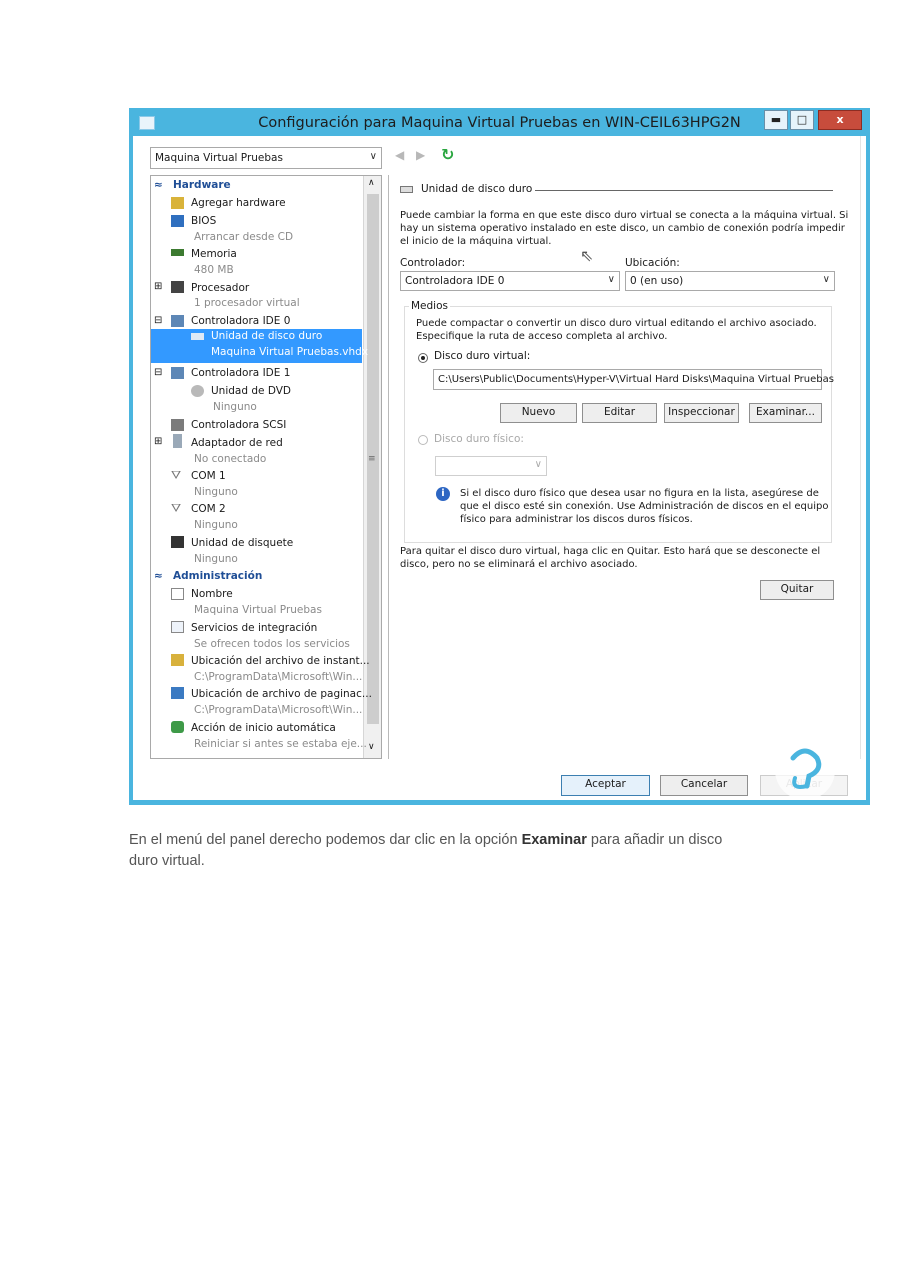 The image size is (906, 1280). I want to click on memory-sub: 480 MB, so click(214, 270).